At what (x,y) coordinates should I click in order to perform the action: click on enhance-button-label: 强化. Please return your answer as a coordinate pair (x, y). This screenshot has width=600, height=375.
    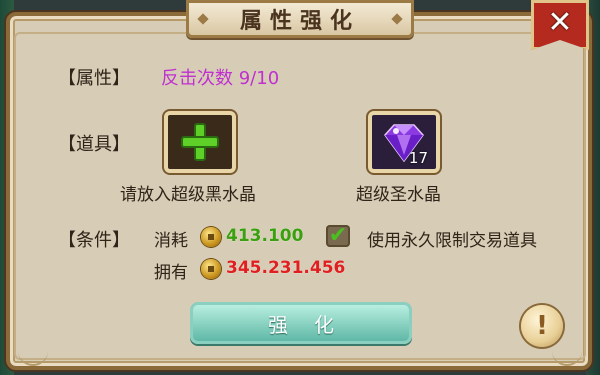
    Looking at the image, I should click on (314, 324).